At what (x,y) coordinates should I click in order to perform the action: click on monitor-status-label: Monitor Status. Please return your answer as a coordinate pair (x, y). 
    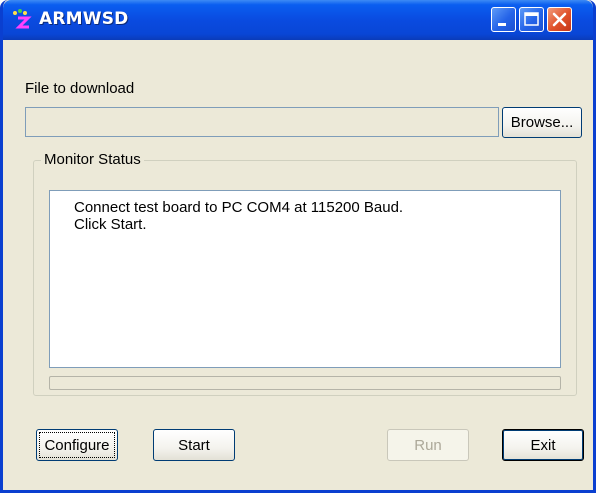
    Looking at the image, I should click on (92, 159).